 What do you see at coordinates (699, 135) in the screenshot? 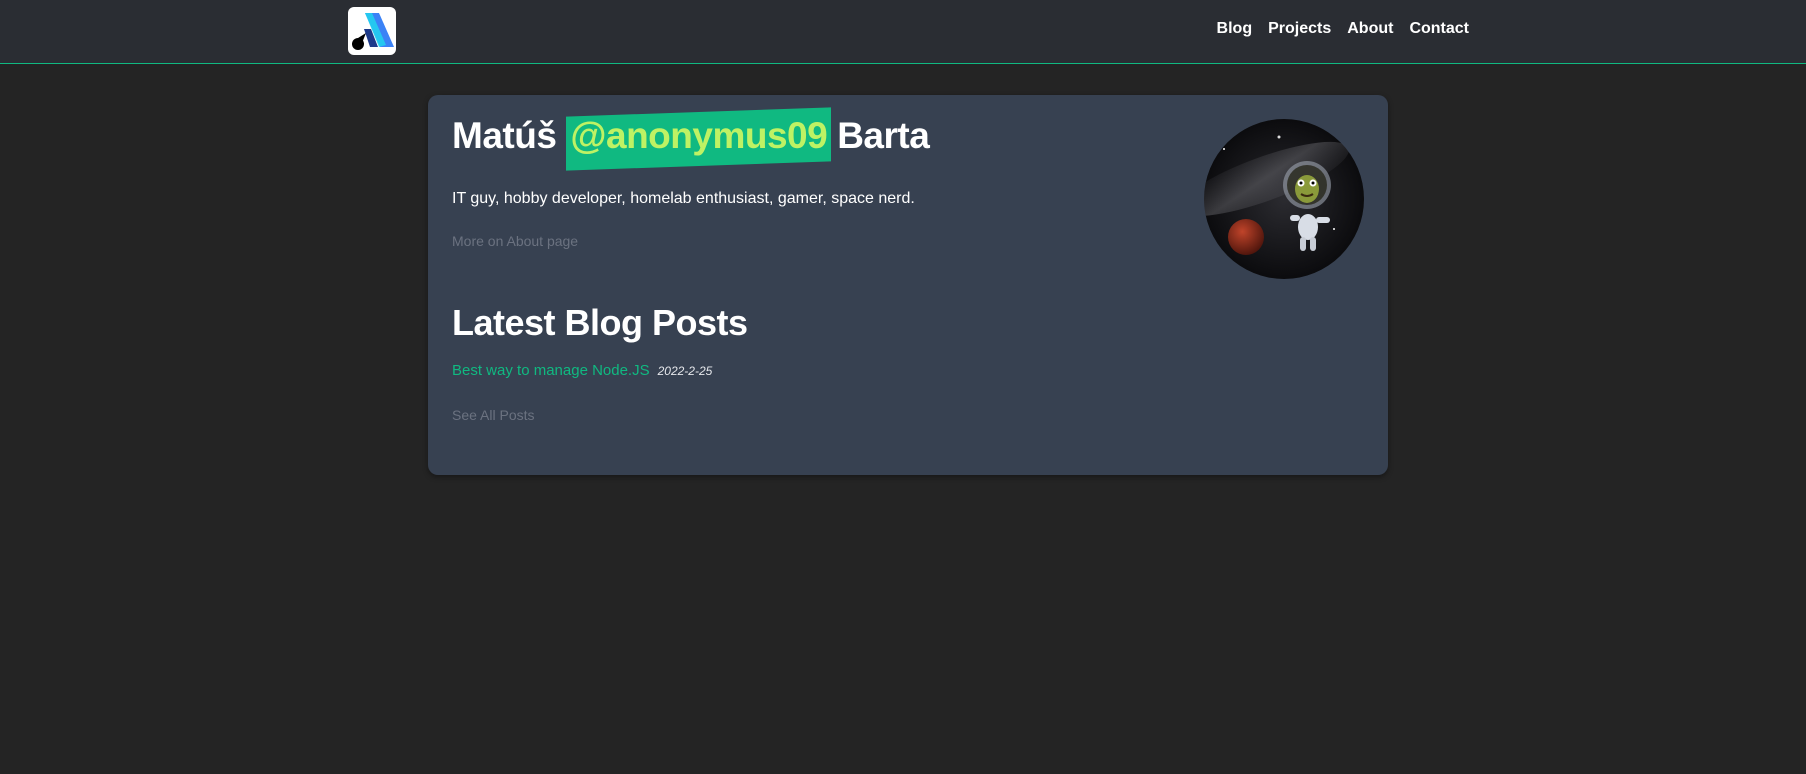
I see `username-handle: @anonymus09` at bounding box center [699, 135].